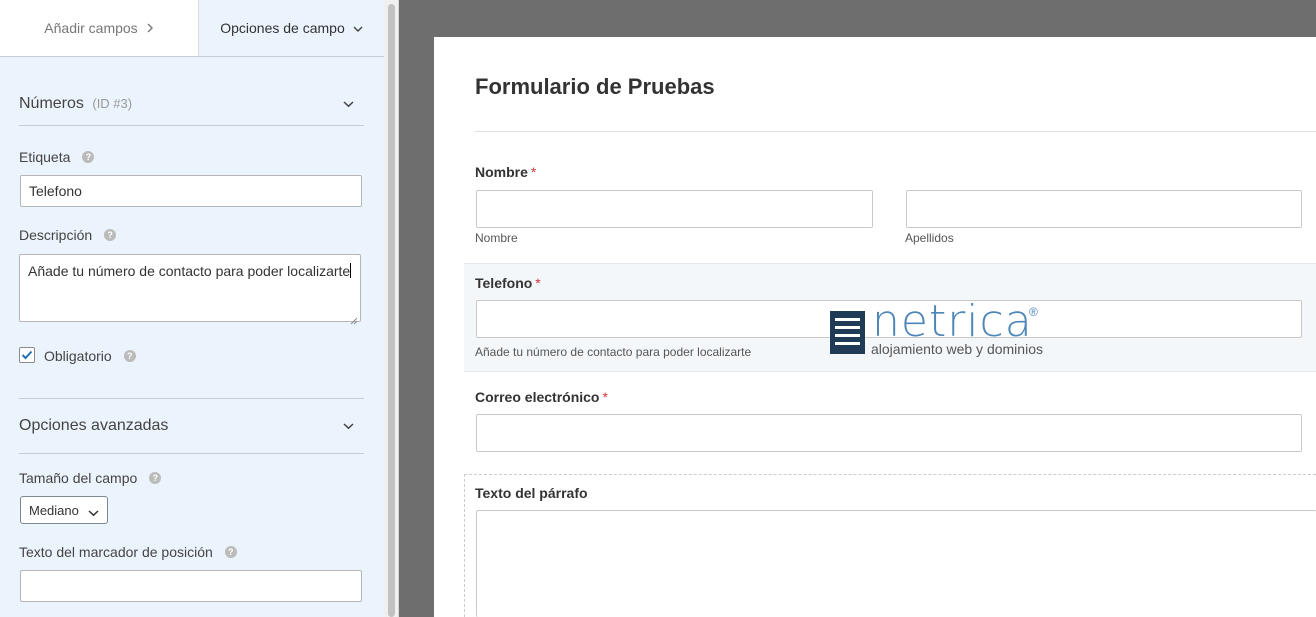  What do you see at coordinates (191, 586) in the screenshot?
I see `placeholder-input` at bounding box center [191, 586].